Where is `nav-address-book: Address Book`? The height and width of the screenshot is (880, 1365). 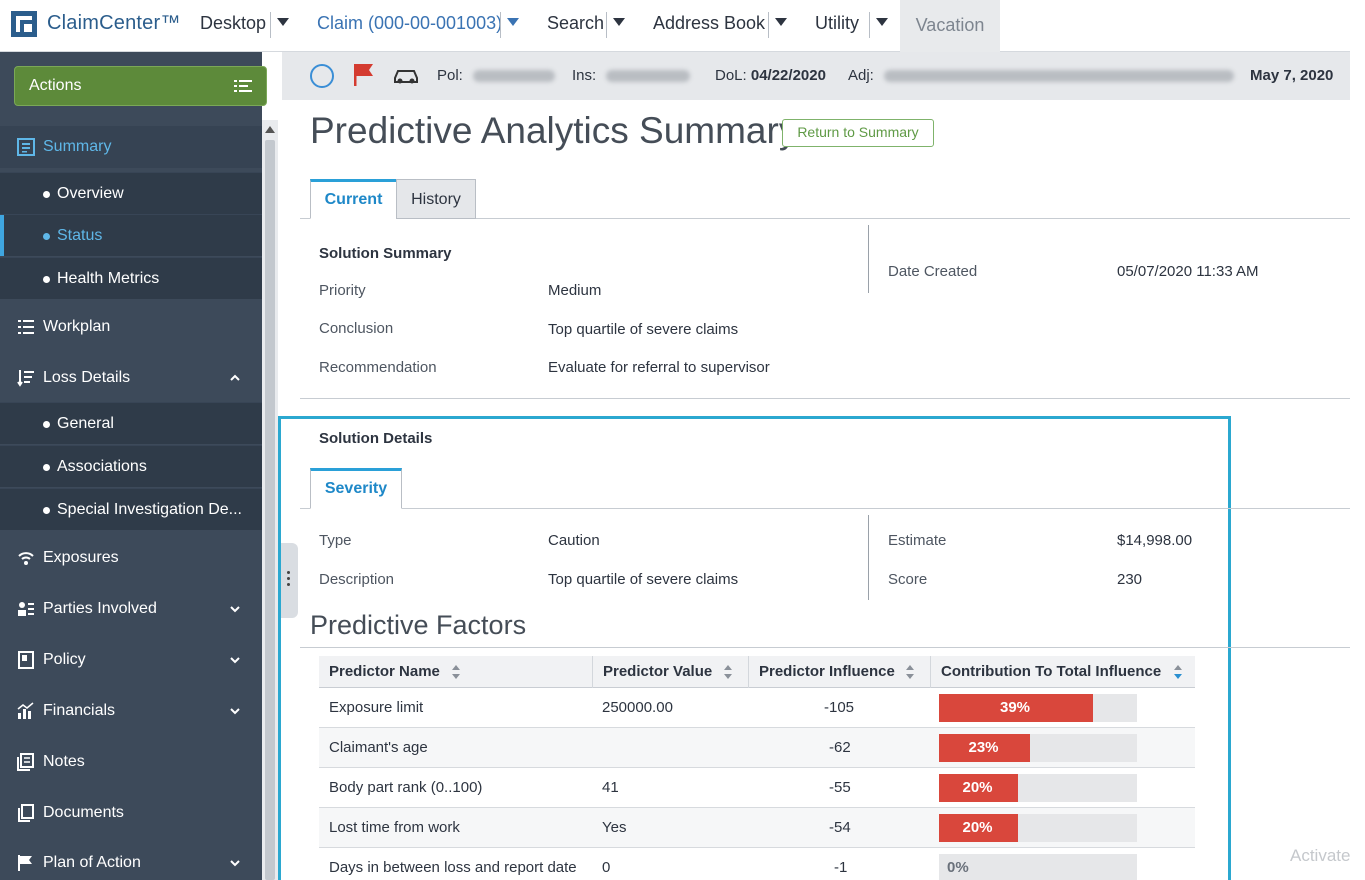
nav-address-book: Address Book is located at coordinates (709, 23).